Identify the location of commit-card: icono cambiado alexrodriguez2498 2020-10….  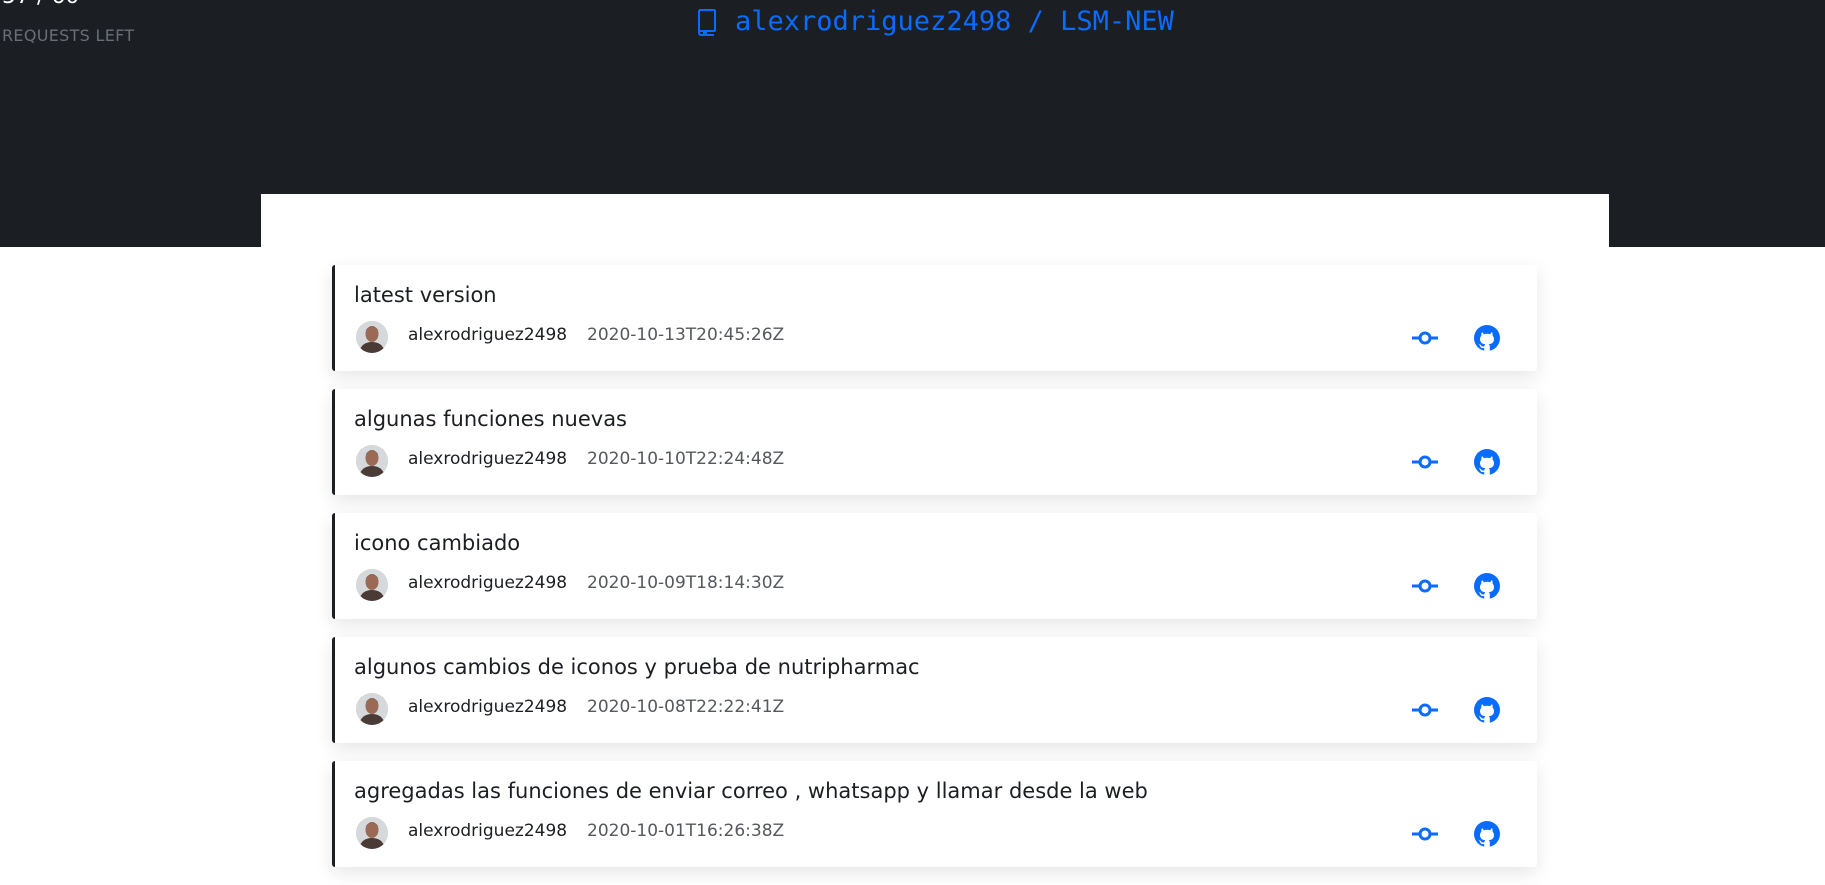
(934, 566).